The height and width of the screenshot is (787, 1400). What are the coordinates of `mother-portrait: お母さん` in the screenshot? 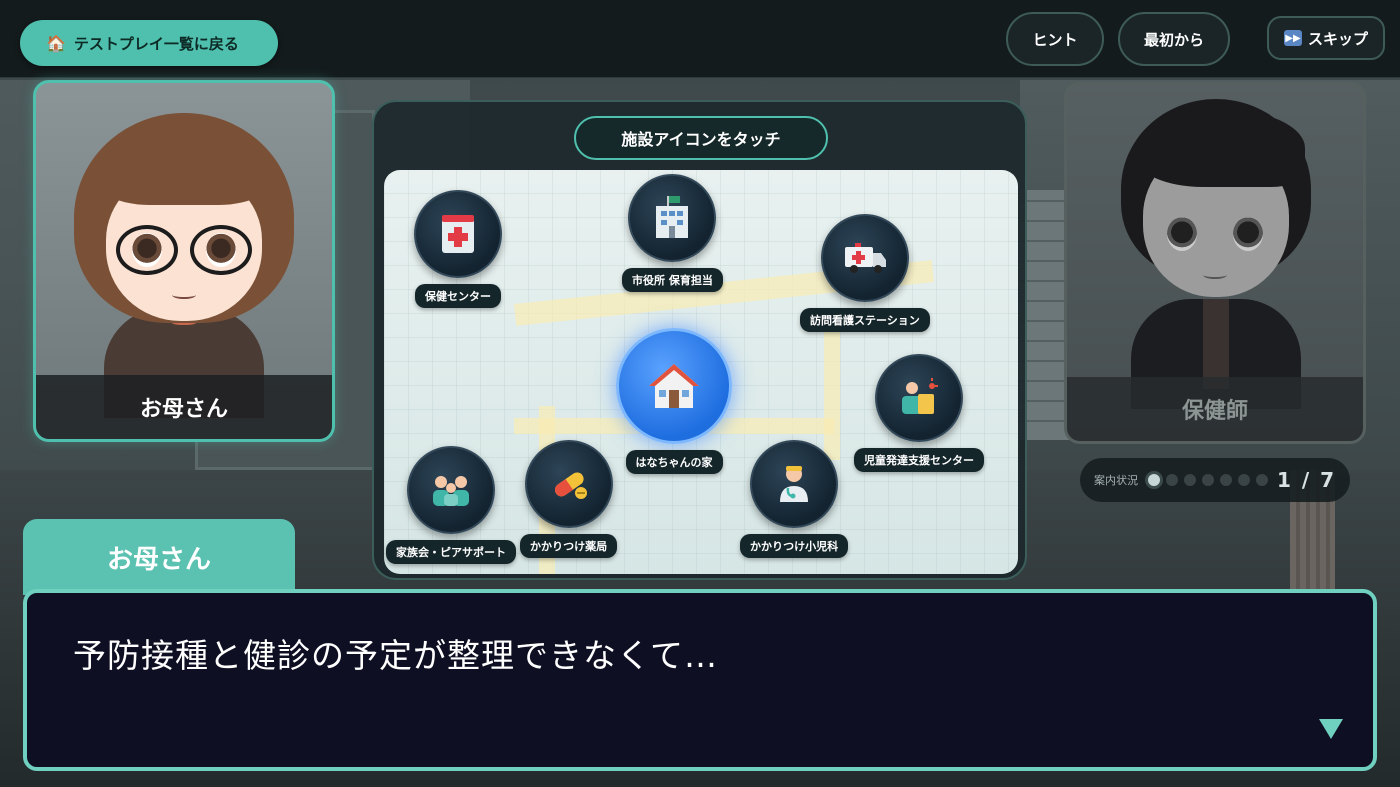 It's located at (184, 261).